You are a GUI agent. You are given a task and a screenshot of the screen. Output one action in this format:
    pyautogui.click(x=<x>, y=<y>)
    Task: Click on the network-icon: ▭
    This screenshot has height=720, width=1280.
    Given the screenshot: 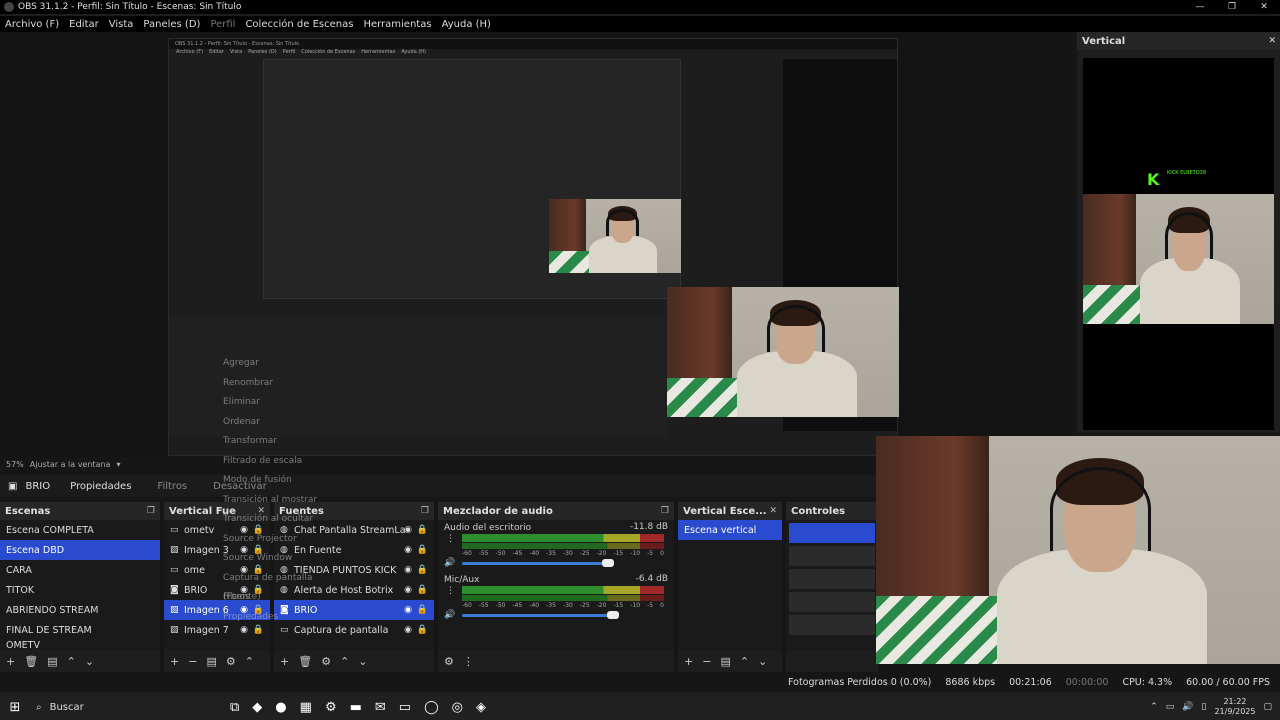 What is the action you would take?
    pyautogui.click(x=1170, y=707)
    